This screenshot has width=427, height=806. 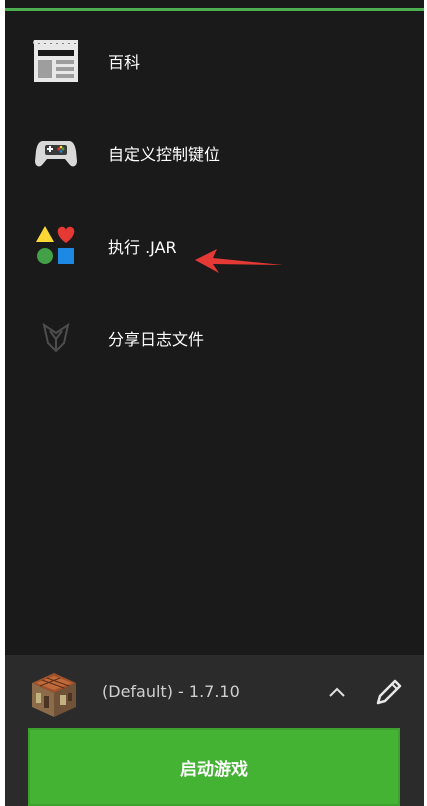 I want to click on launch-game-button: 启动游戏, so click(x=214, y=767).